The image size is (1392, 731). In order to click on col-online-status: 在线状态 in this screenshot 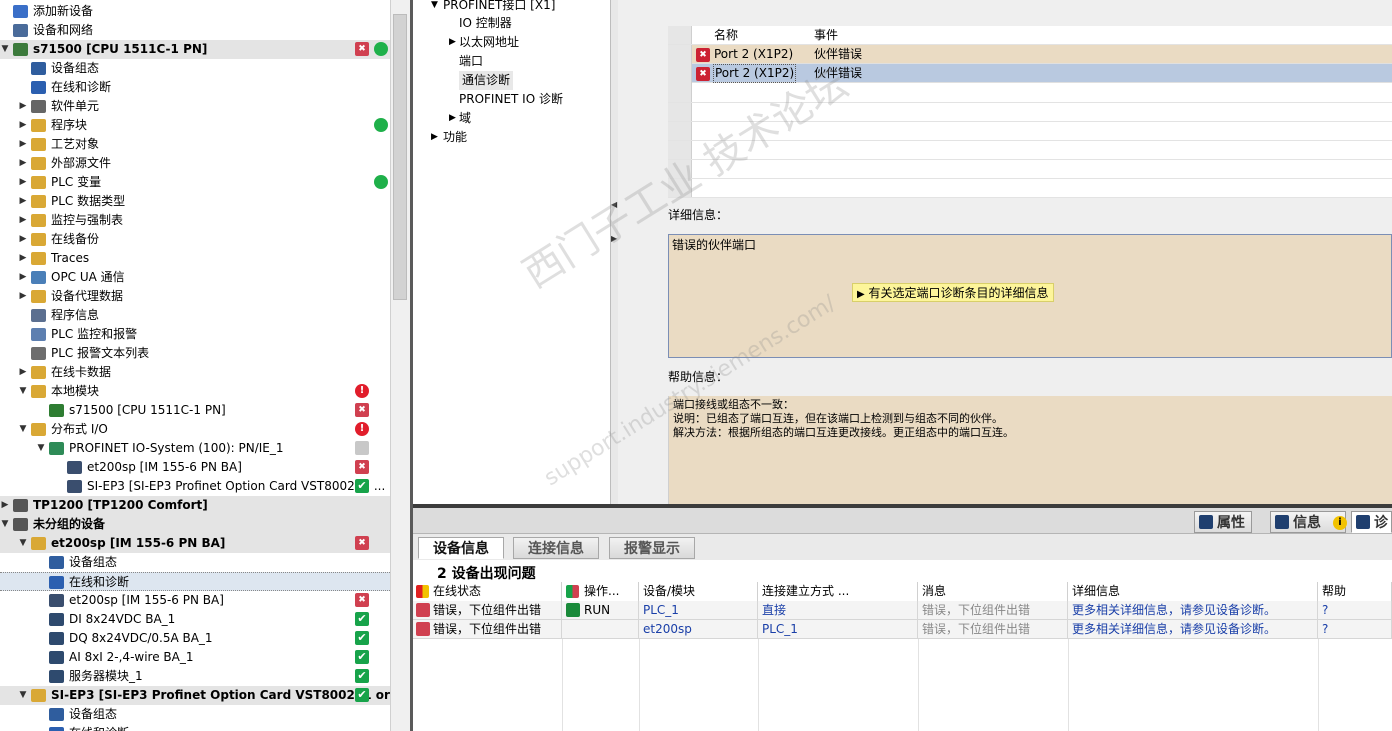, I will do `click(487, 591)`.